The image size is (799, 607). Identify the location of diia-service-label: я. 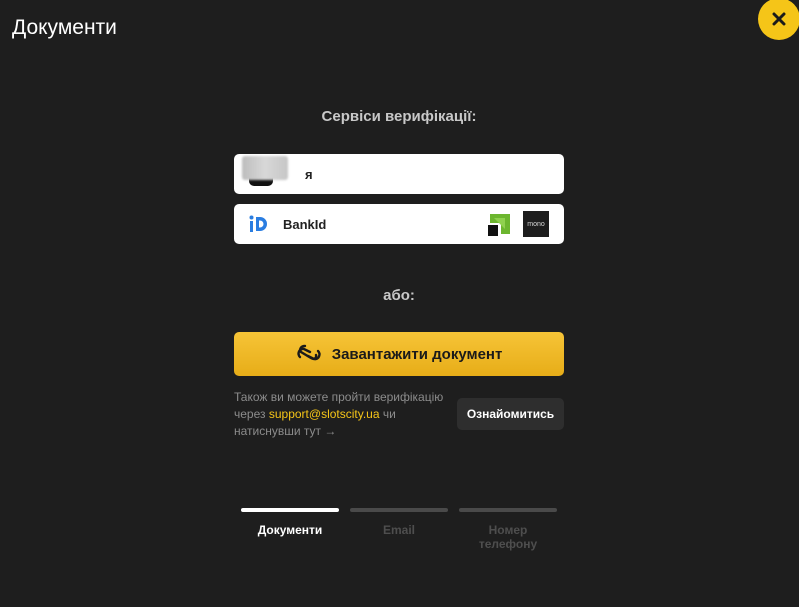
(309, 174).